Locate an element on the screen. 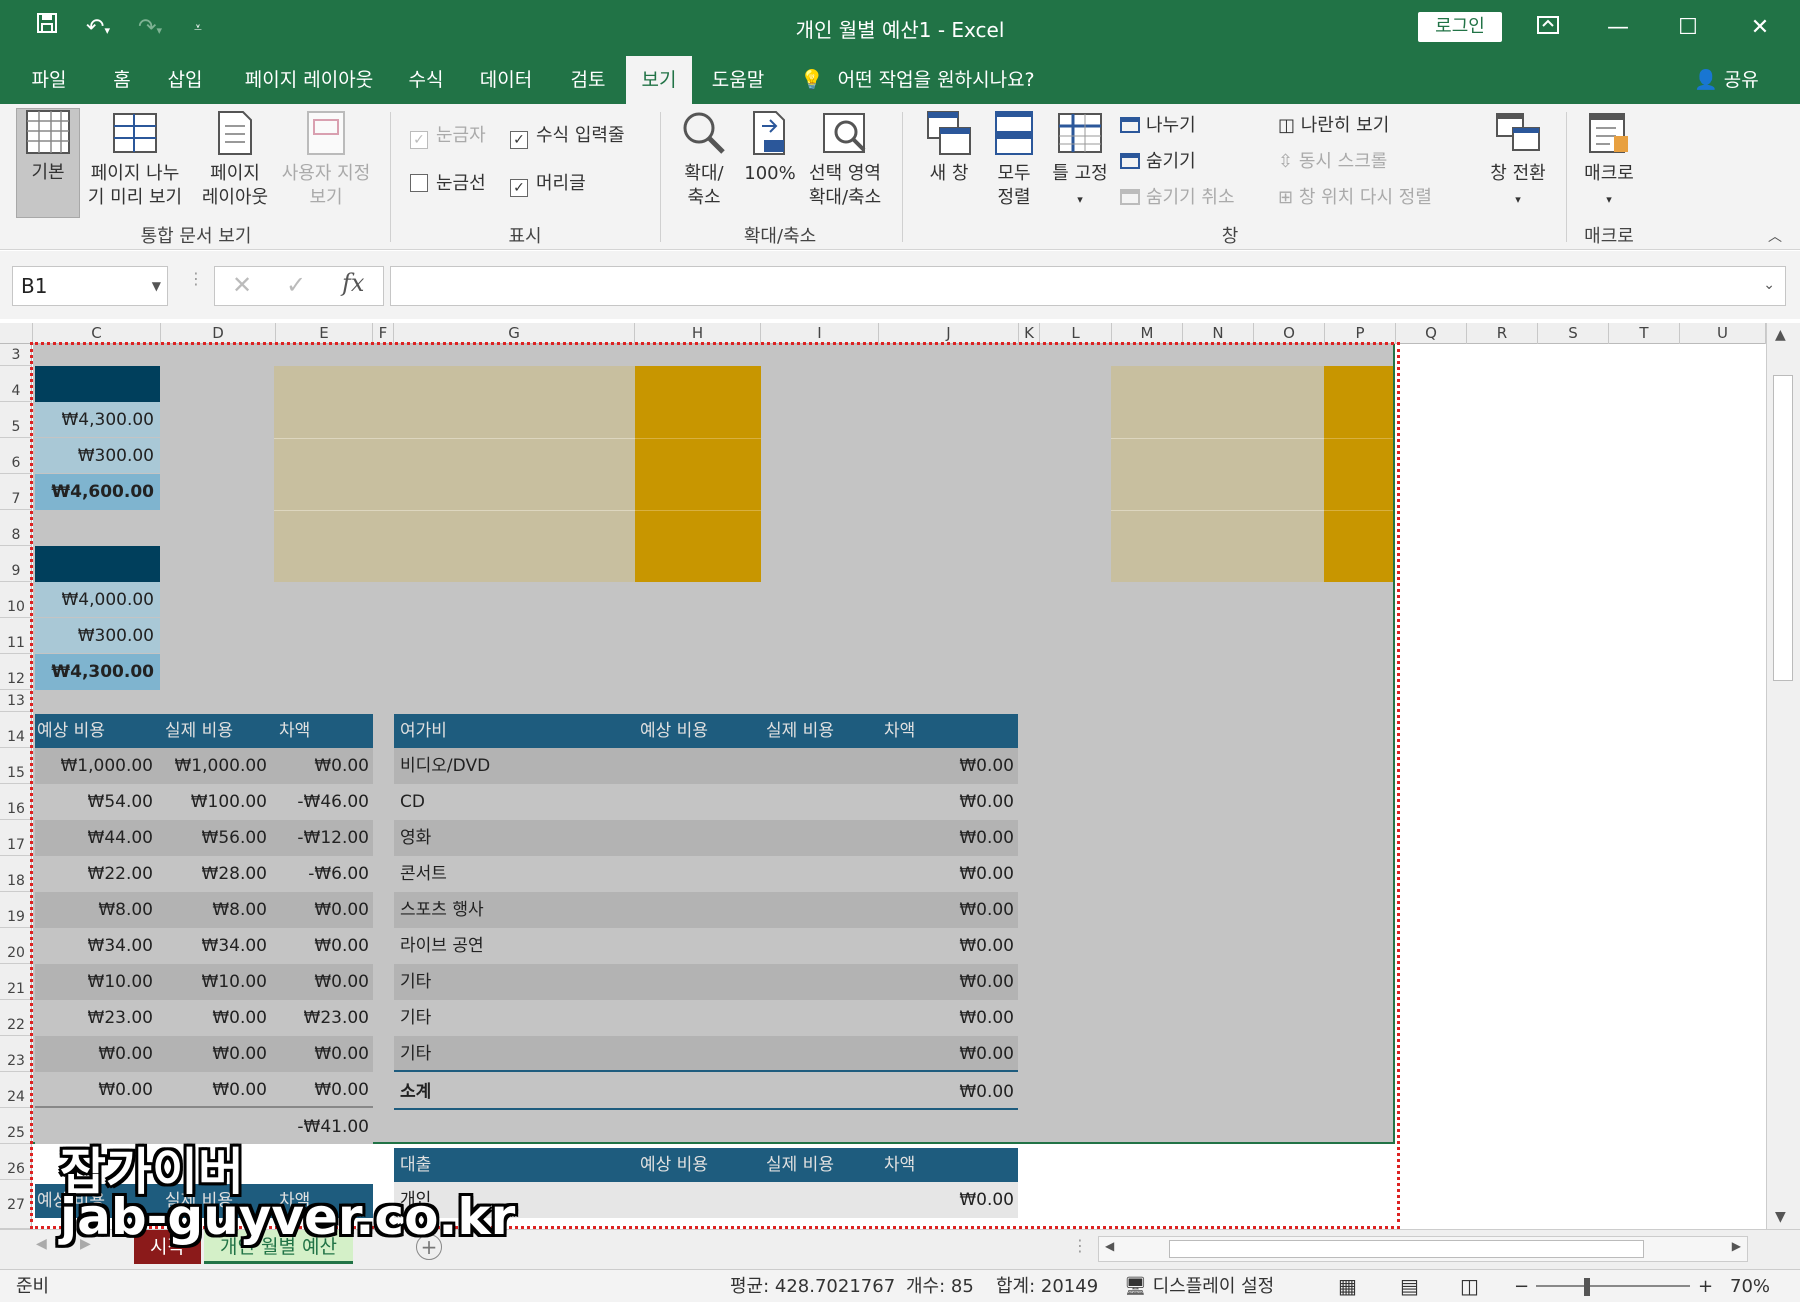  table-row: ₩23.00 ₩0.00 ₩23.00 is located at coordinates (204, 1018).